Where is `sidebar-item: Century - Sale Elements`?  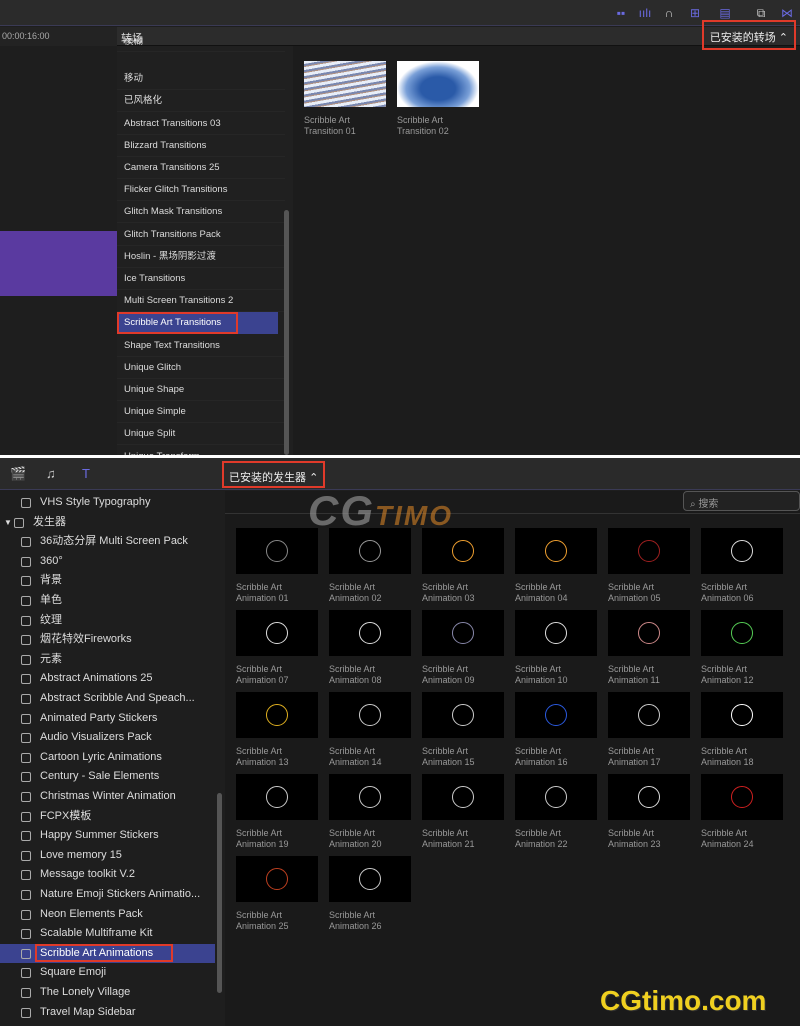
sidebar-item: Century - Sale Elements is located at coordinates (107, 777).